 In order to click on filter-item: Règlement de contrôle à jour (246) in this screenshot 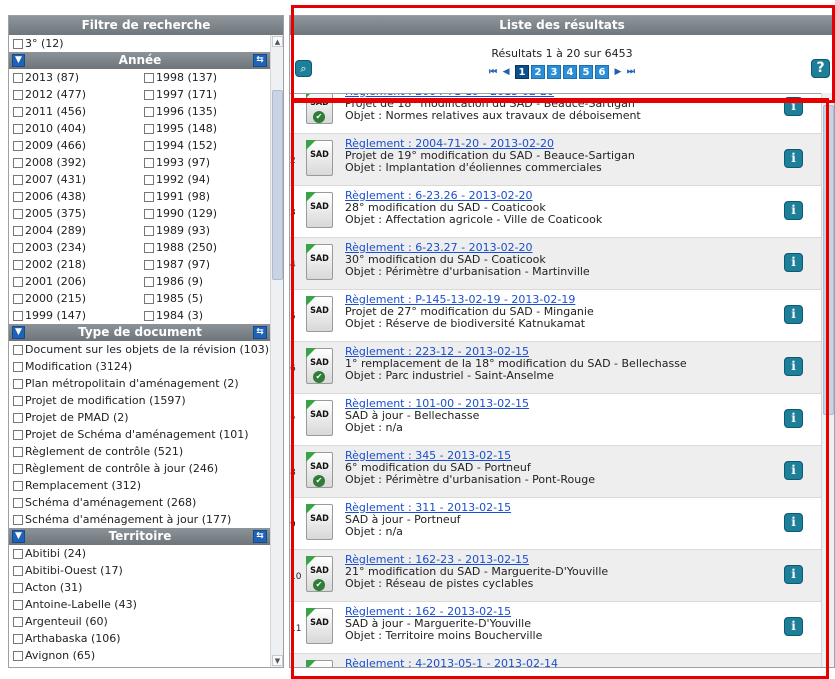, I will do `click(140, 468)`.